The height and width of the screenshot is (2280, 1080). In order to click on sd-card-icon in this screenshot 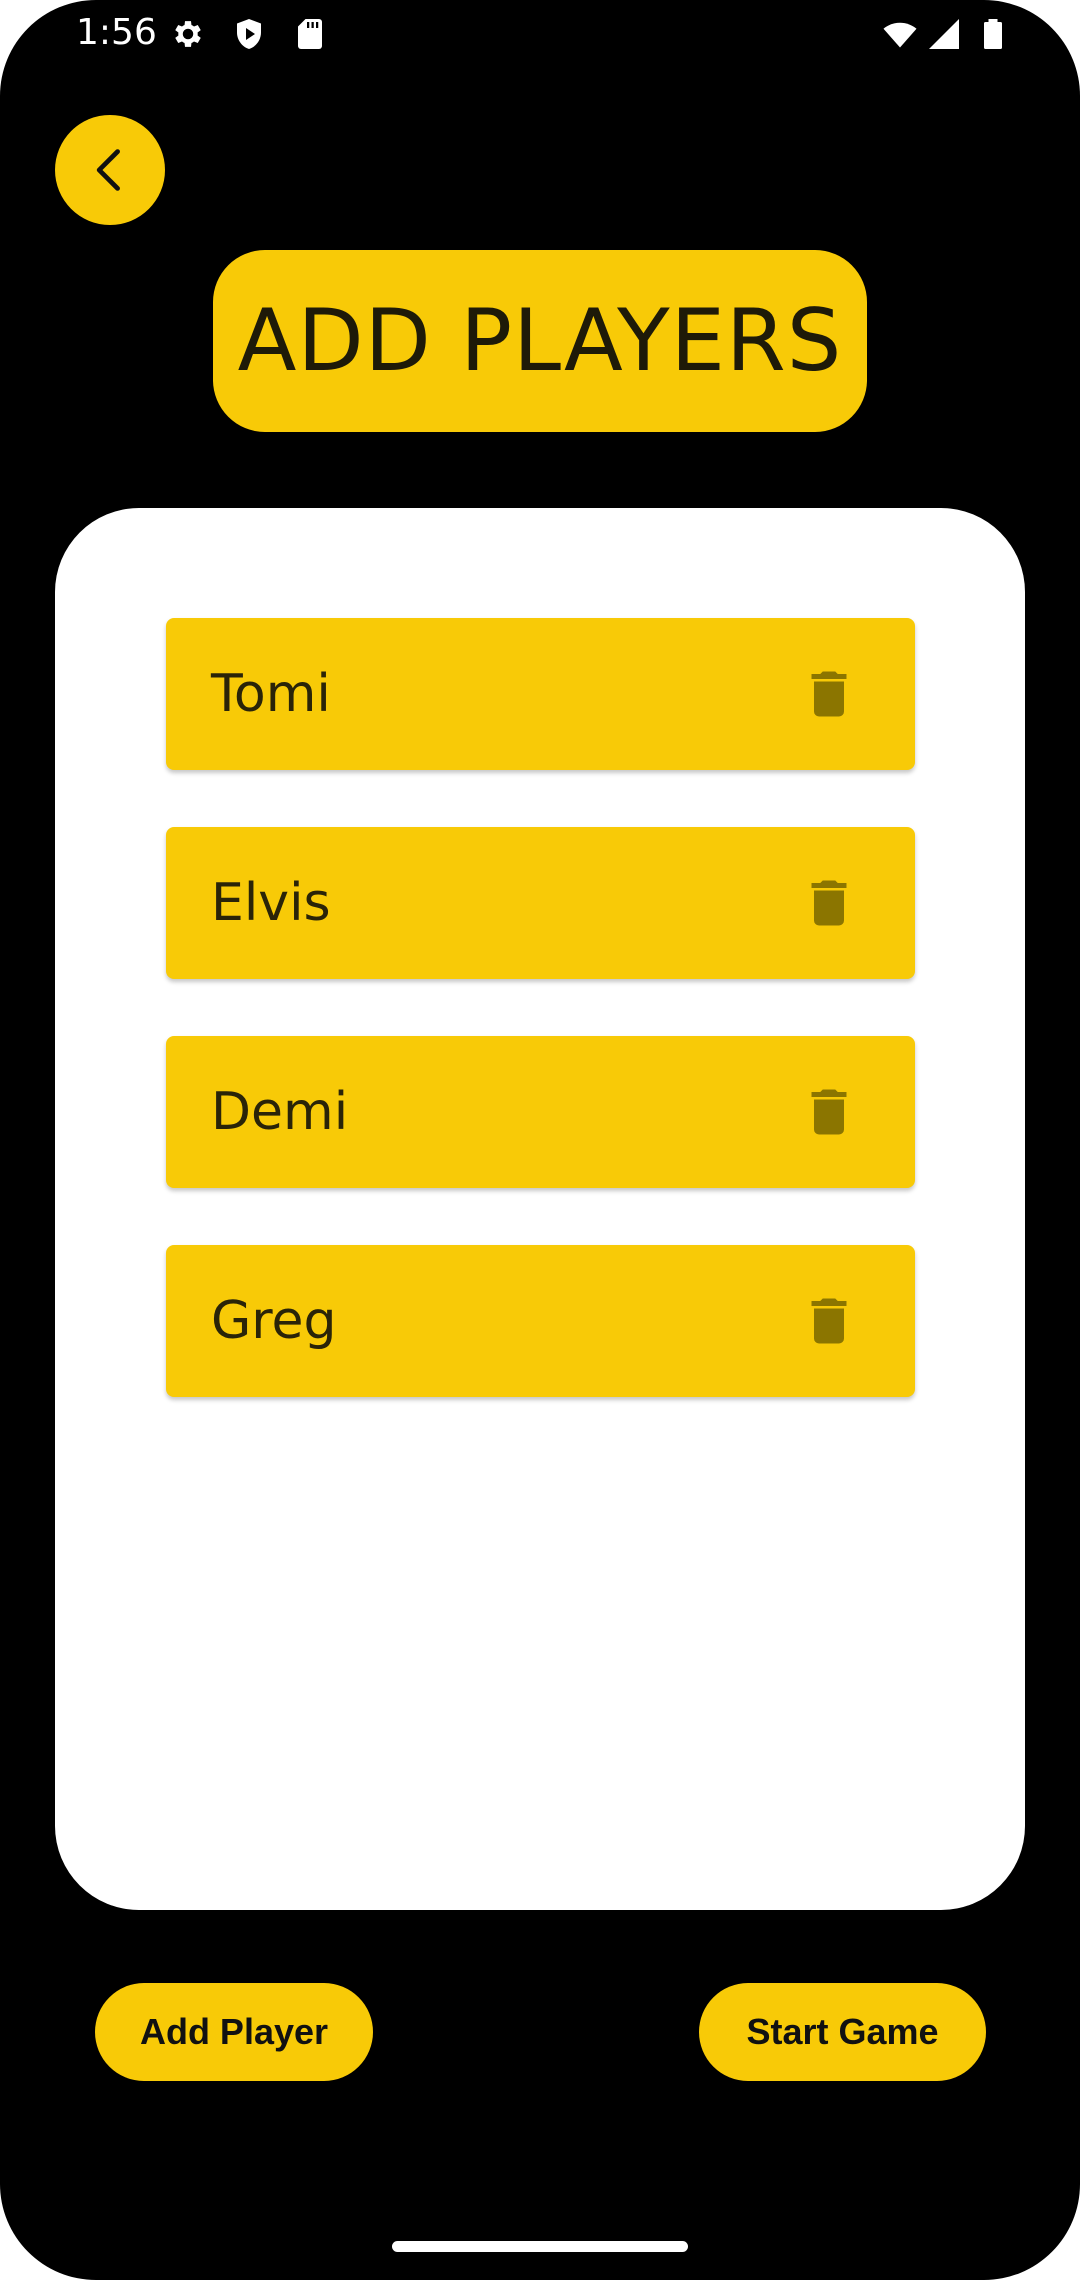, I will do `click(310, 34)`.